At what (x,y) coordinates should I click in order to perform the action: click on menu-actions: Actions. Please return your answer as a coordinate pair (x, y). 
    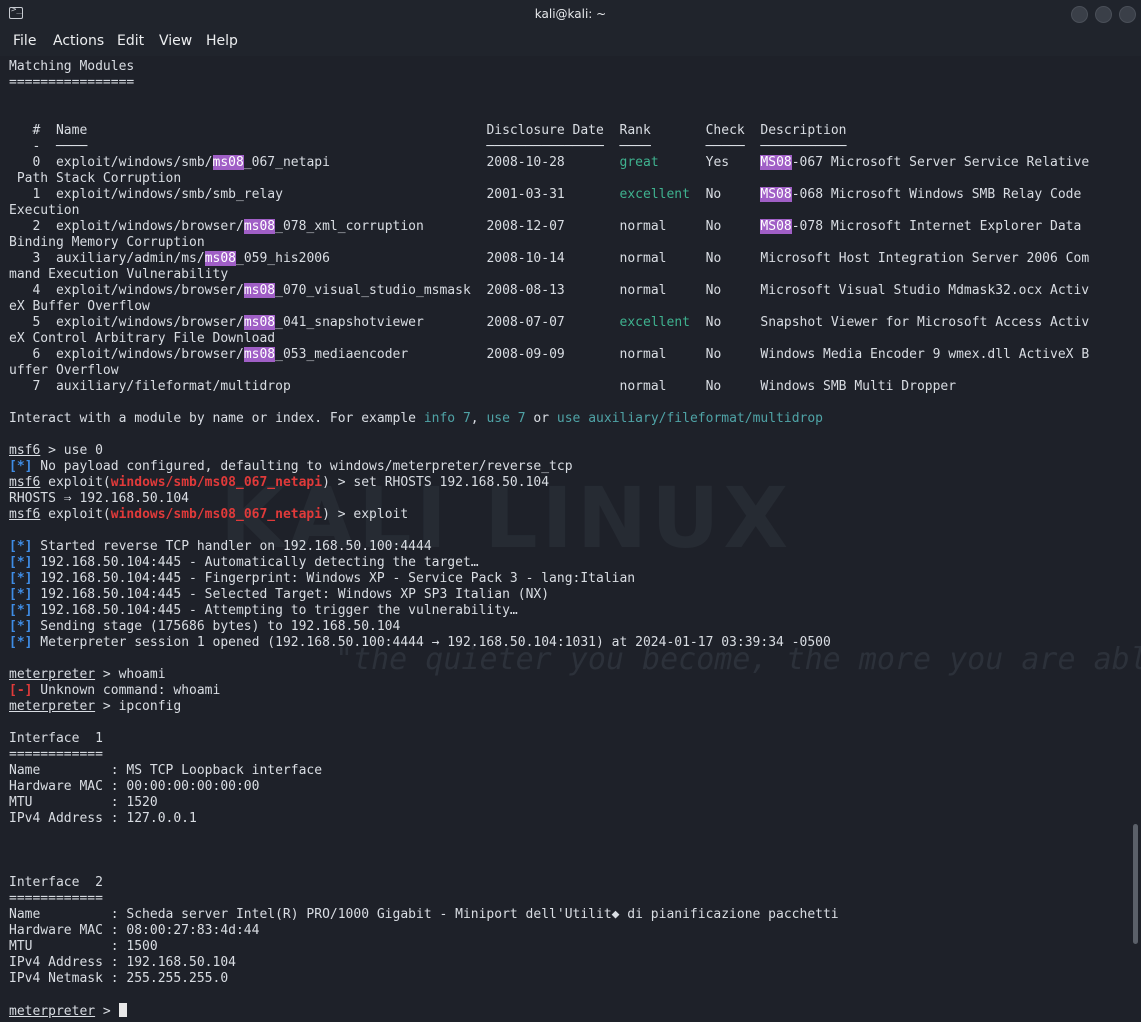
    Looking at the image, I should click on (78, 41).